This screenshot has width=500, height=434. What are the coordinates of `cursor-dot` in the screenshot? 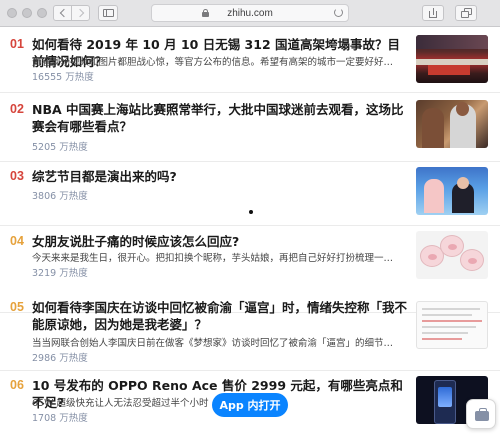 It's located at (251, 212).